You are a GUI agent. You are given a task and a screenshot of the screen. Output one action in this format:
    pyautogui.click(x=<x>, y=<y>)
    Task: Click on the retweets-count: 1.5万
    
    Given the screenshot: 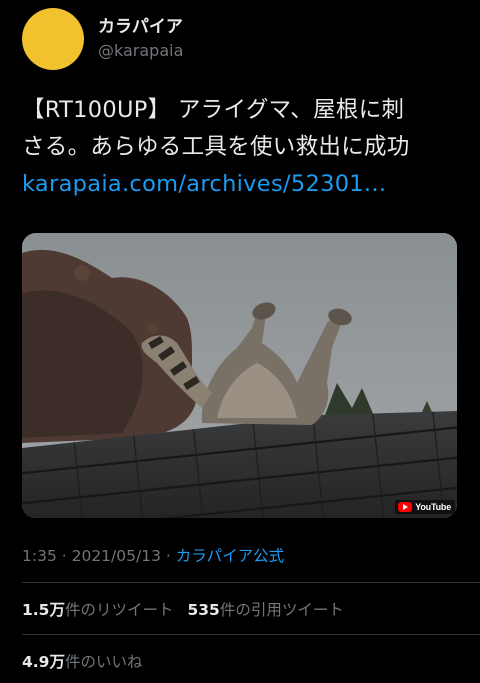 What is the action you would take?
    pyautogui.click(x=43, y=610)
    